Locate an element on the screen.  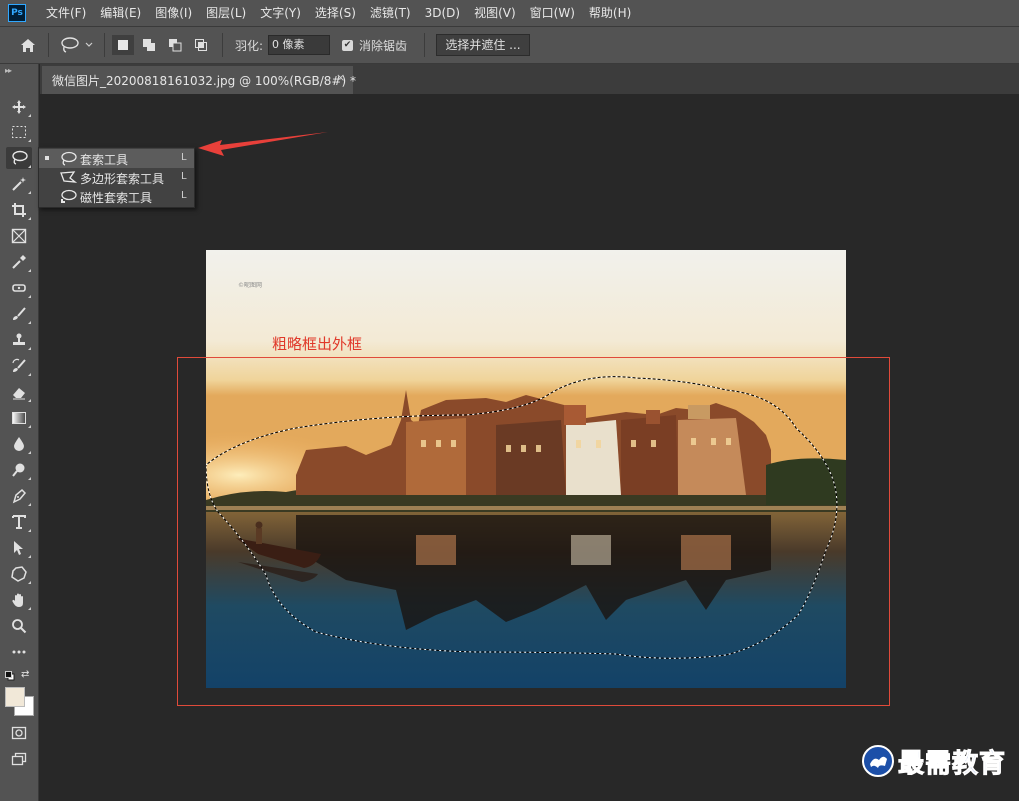
add-to-selection-icon is located at coordinates (149, 45).